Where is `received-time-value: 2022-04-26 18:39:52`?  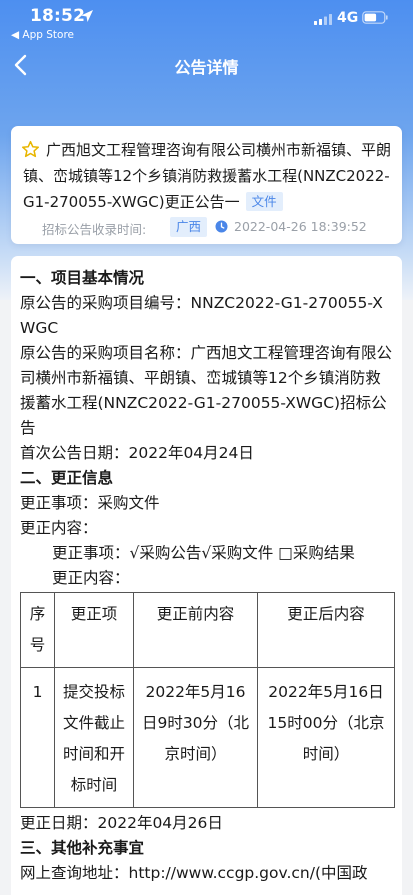
received-time-value: 2022-04-26 18:39:52 is located at coordinates (300, 226).